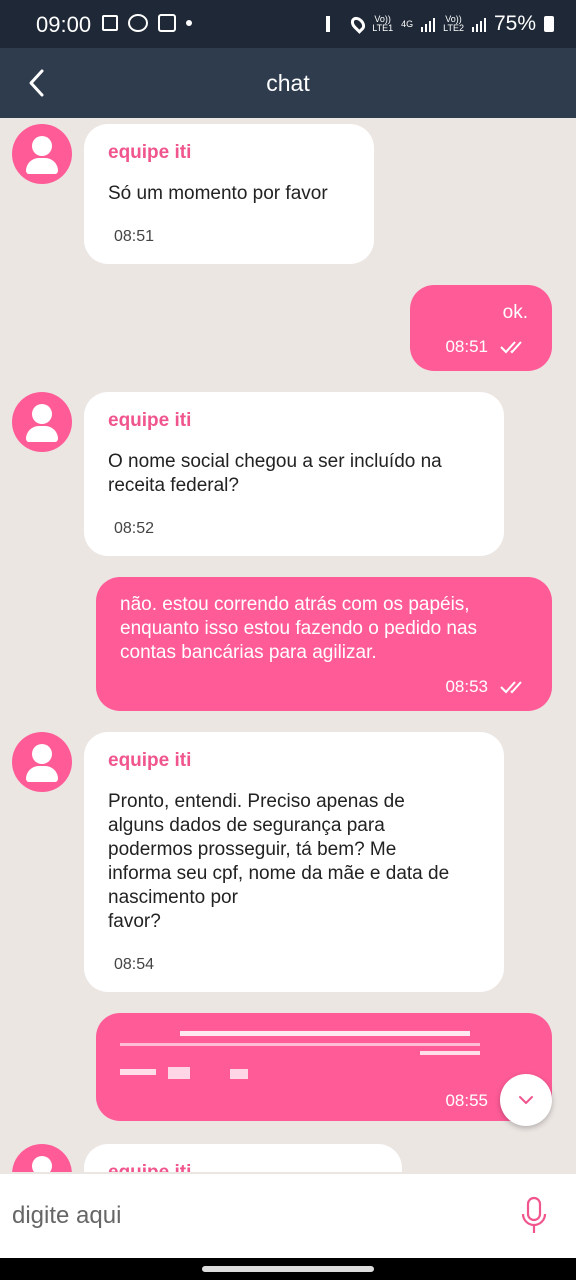  I want to click on page-title: chat, so click(288, 83).